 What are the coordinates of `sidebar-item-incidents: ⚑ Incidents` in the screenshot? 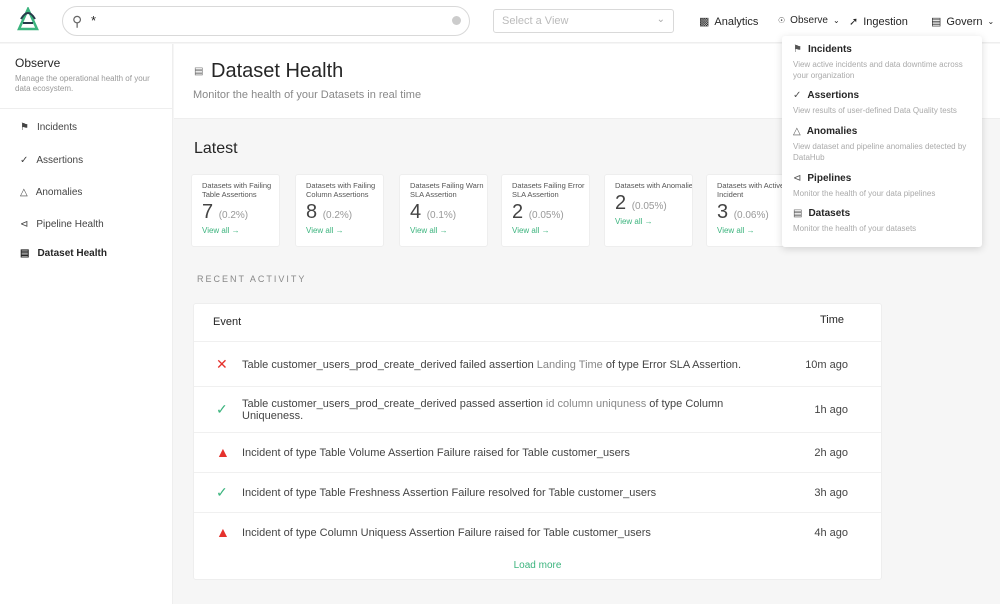 It's located at (48, 127).